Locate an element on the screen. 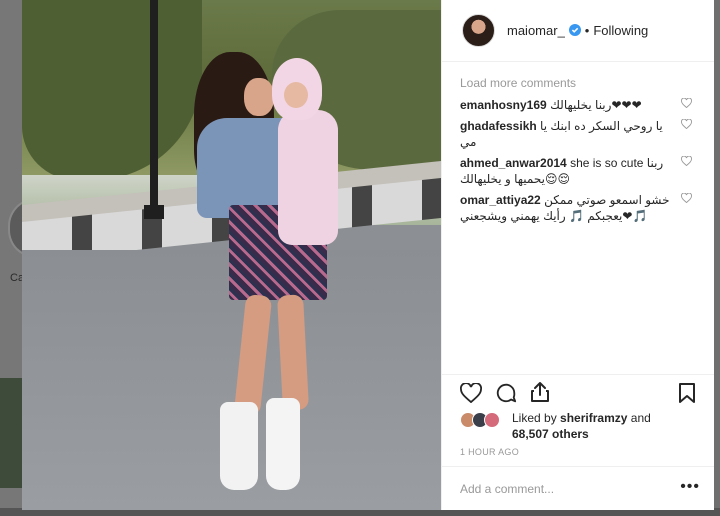 Image resolution: width=720 pixels, height=516 pixels. comment-text: ربنا يخليهالك❤❤❤ is located at coordinates (596, 105).